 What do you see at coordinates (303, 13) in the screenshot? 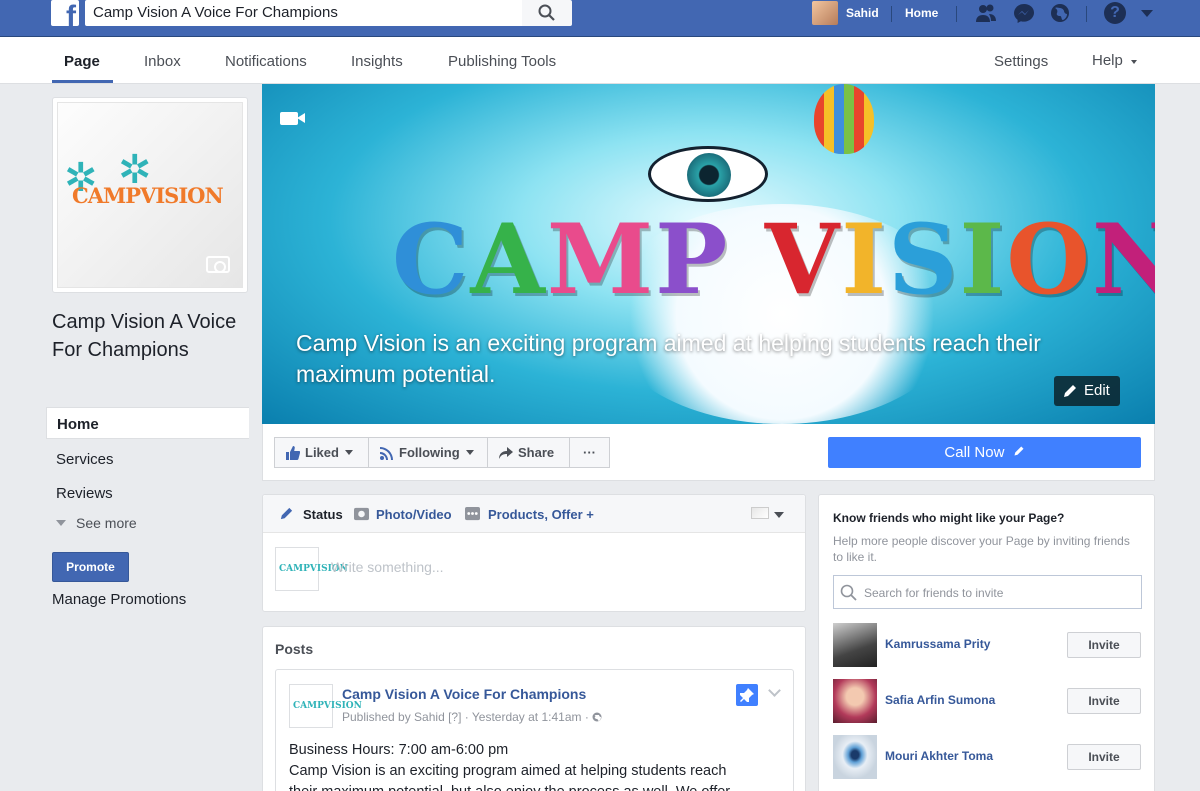
I see `search-input: Camp Vision A Voice For Champions` at bounding box center [303, 13].